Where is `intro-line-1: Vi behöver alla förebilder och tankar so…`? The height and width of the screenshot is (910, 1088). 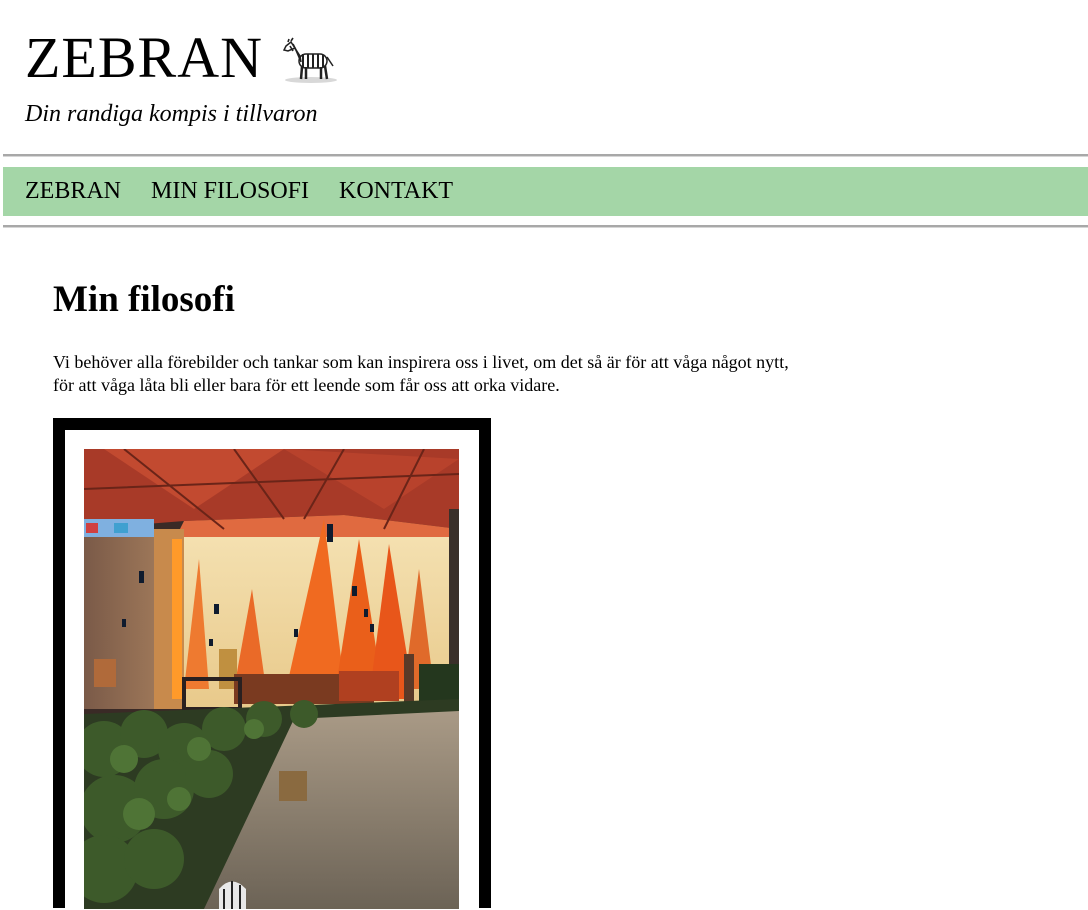
intro-line-1: Vi behöver alla förebilder och tankar so… is located at coordinates (421, 362).